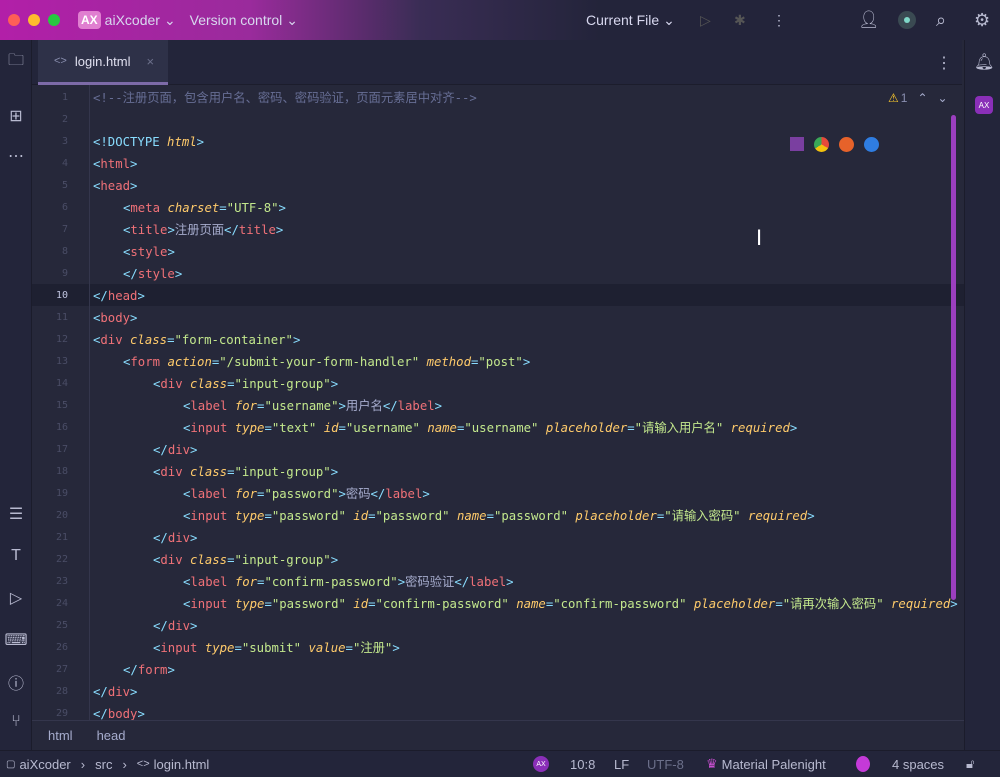 The height and width of the screenshot is (777, 1000). What do you see at coordinates (16, 682) in the screenshot?
I see `problems-icon: ⓘ` at bounding box center [16, 682].